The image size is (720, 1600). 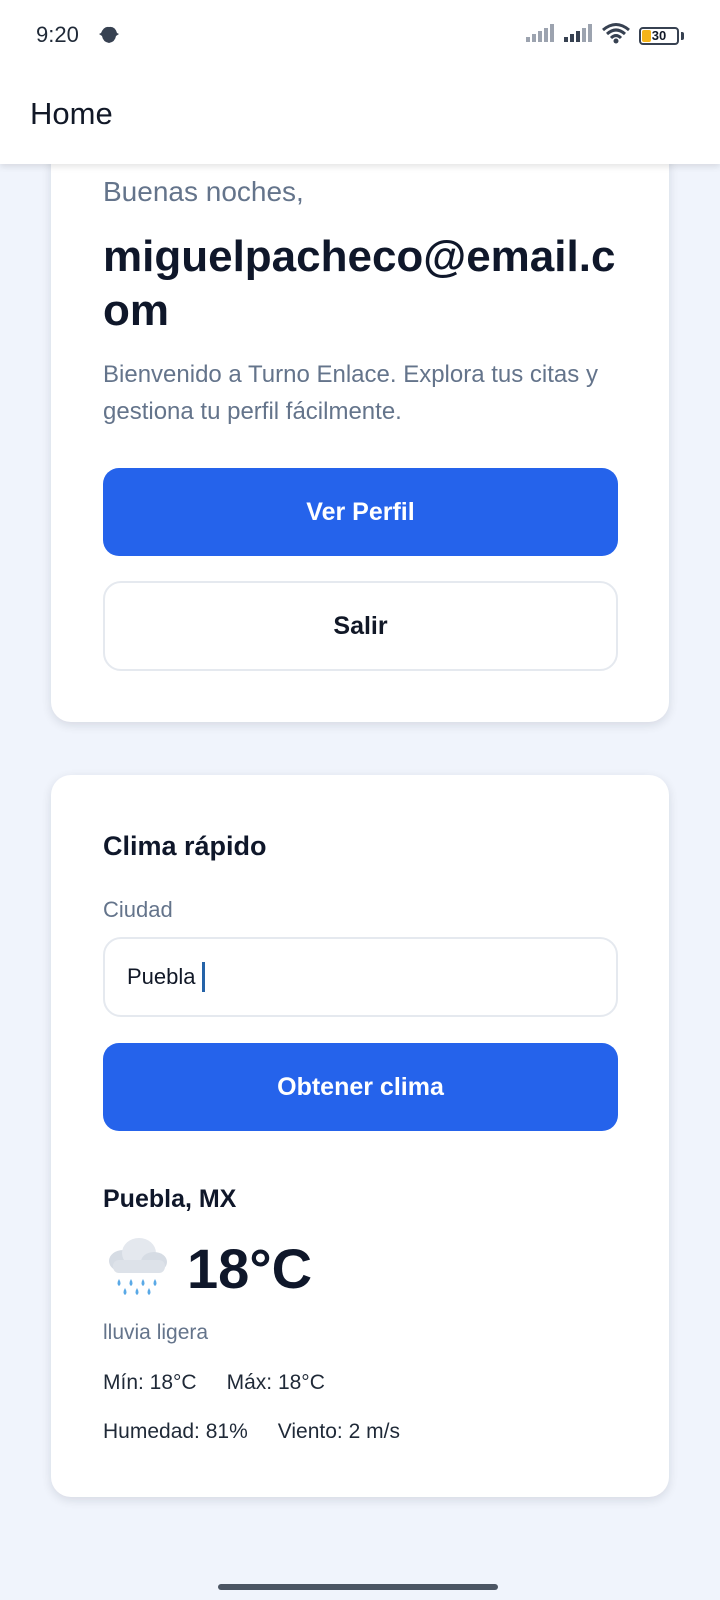 I want to click on battery-level: 30, so click(x=659, y=35).